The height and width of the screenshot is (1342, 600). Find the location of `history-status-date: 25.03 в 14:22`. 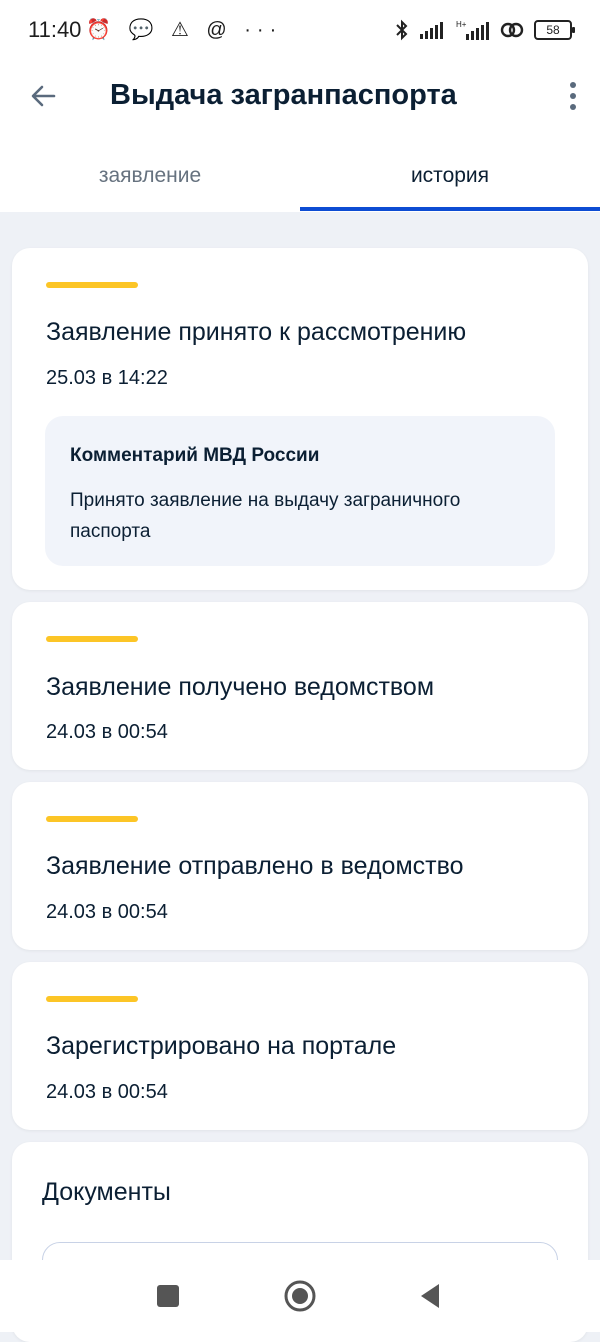

history-status-date: 25.03 в 14:22 is located at coordinates (107, 378).